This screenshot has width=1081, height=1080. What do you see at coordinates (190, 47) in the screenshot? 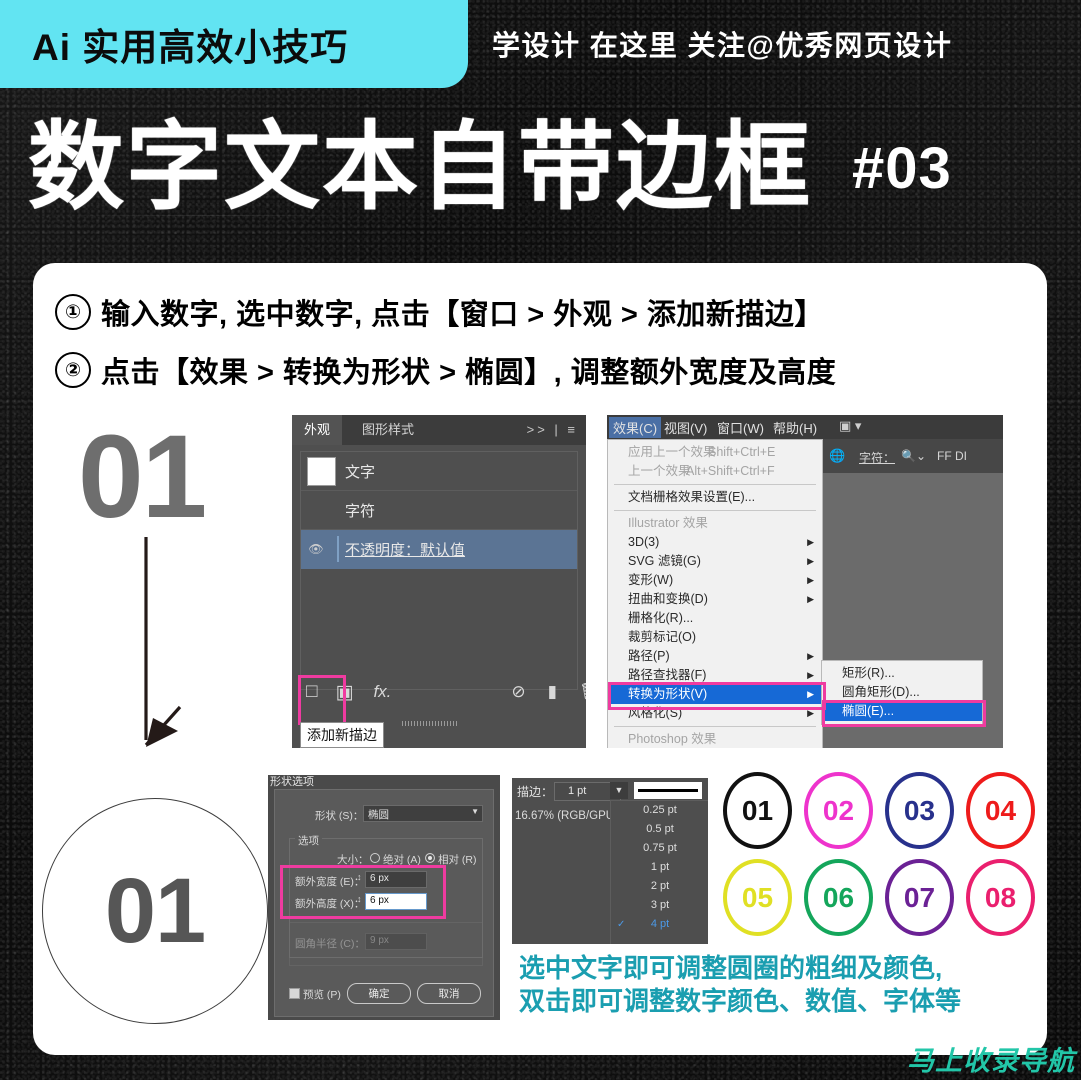
I see `header-tag-label: Ai 实用高效小技巧` at bounding box center [190, 47].